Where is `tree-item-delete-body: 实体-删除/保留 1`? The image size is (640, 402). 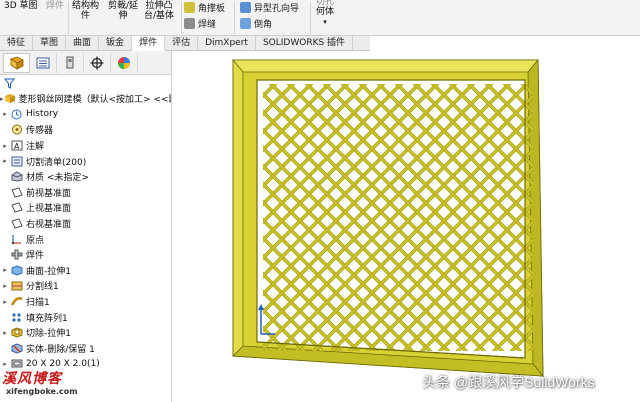 tree-item-delete-body: 实体-删除/保留 1 is located at coordinates (85, 349).